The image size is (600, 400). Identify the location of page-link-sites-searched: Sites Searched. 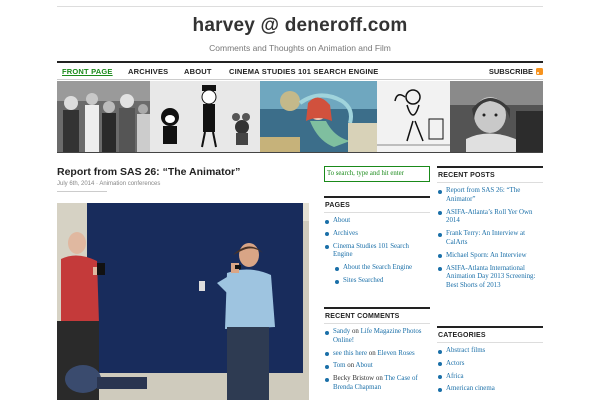
(382, 281).